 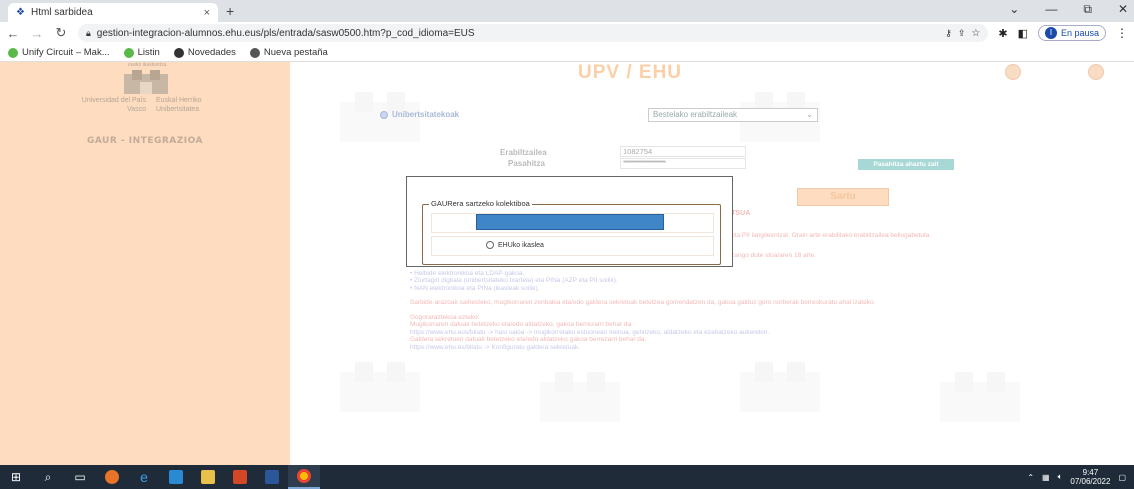 I want to click on back-icon: ←, so click(x=13, y=33).